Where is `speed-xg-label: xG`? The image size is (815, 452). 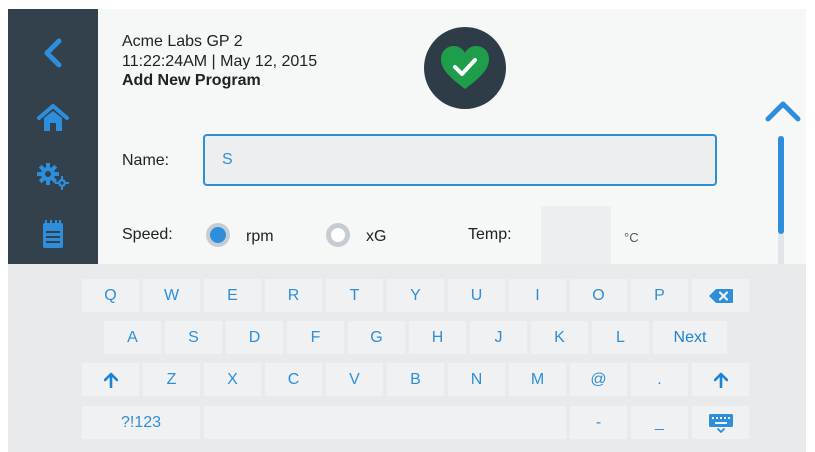
speed-xg-label: xG is located at coordinates (376, 236).